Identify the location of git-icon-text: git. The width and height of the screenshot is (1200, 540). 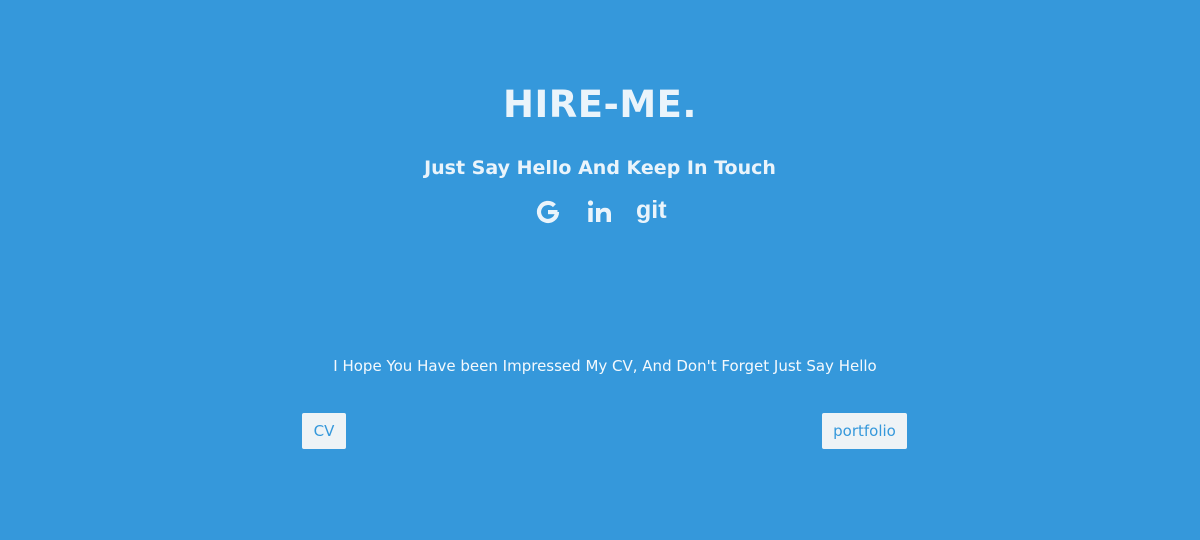
(651, 210).